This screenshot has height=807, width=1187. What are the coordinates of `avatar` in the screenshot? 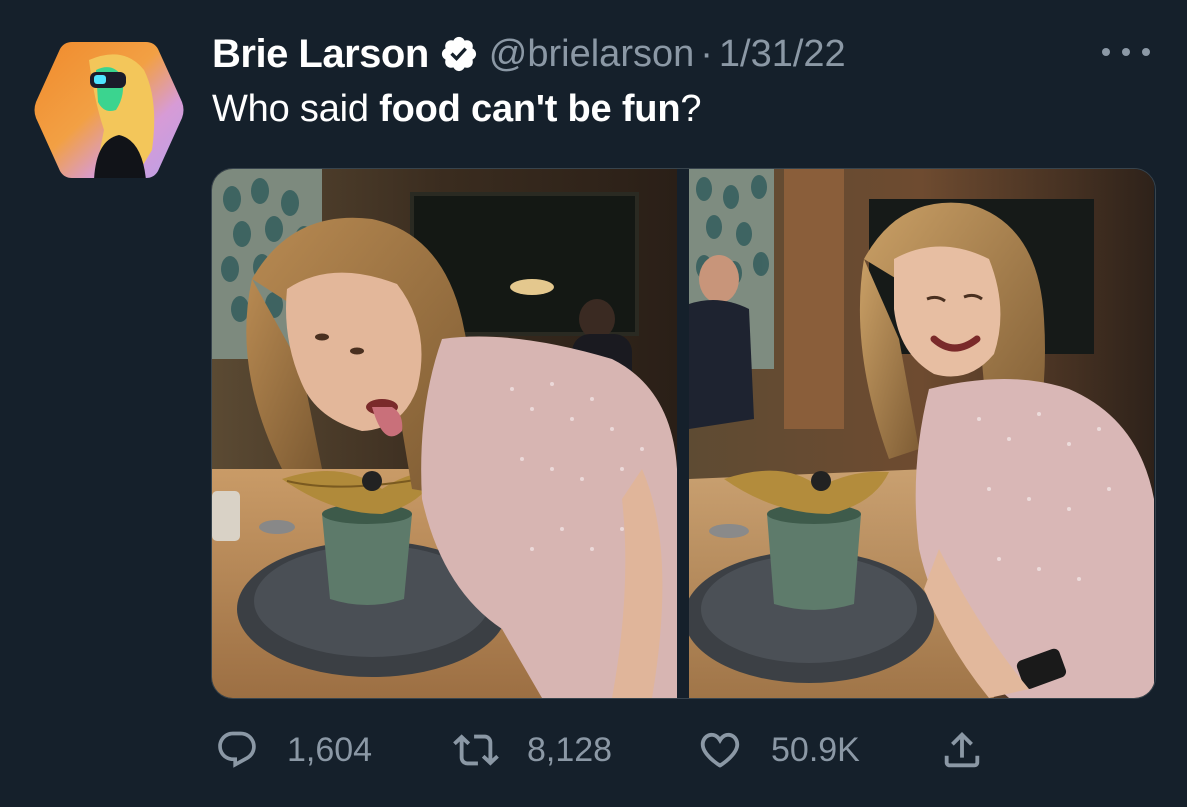 It's located at (109, 110).